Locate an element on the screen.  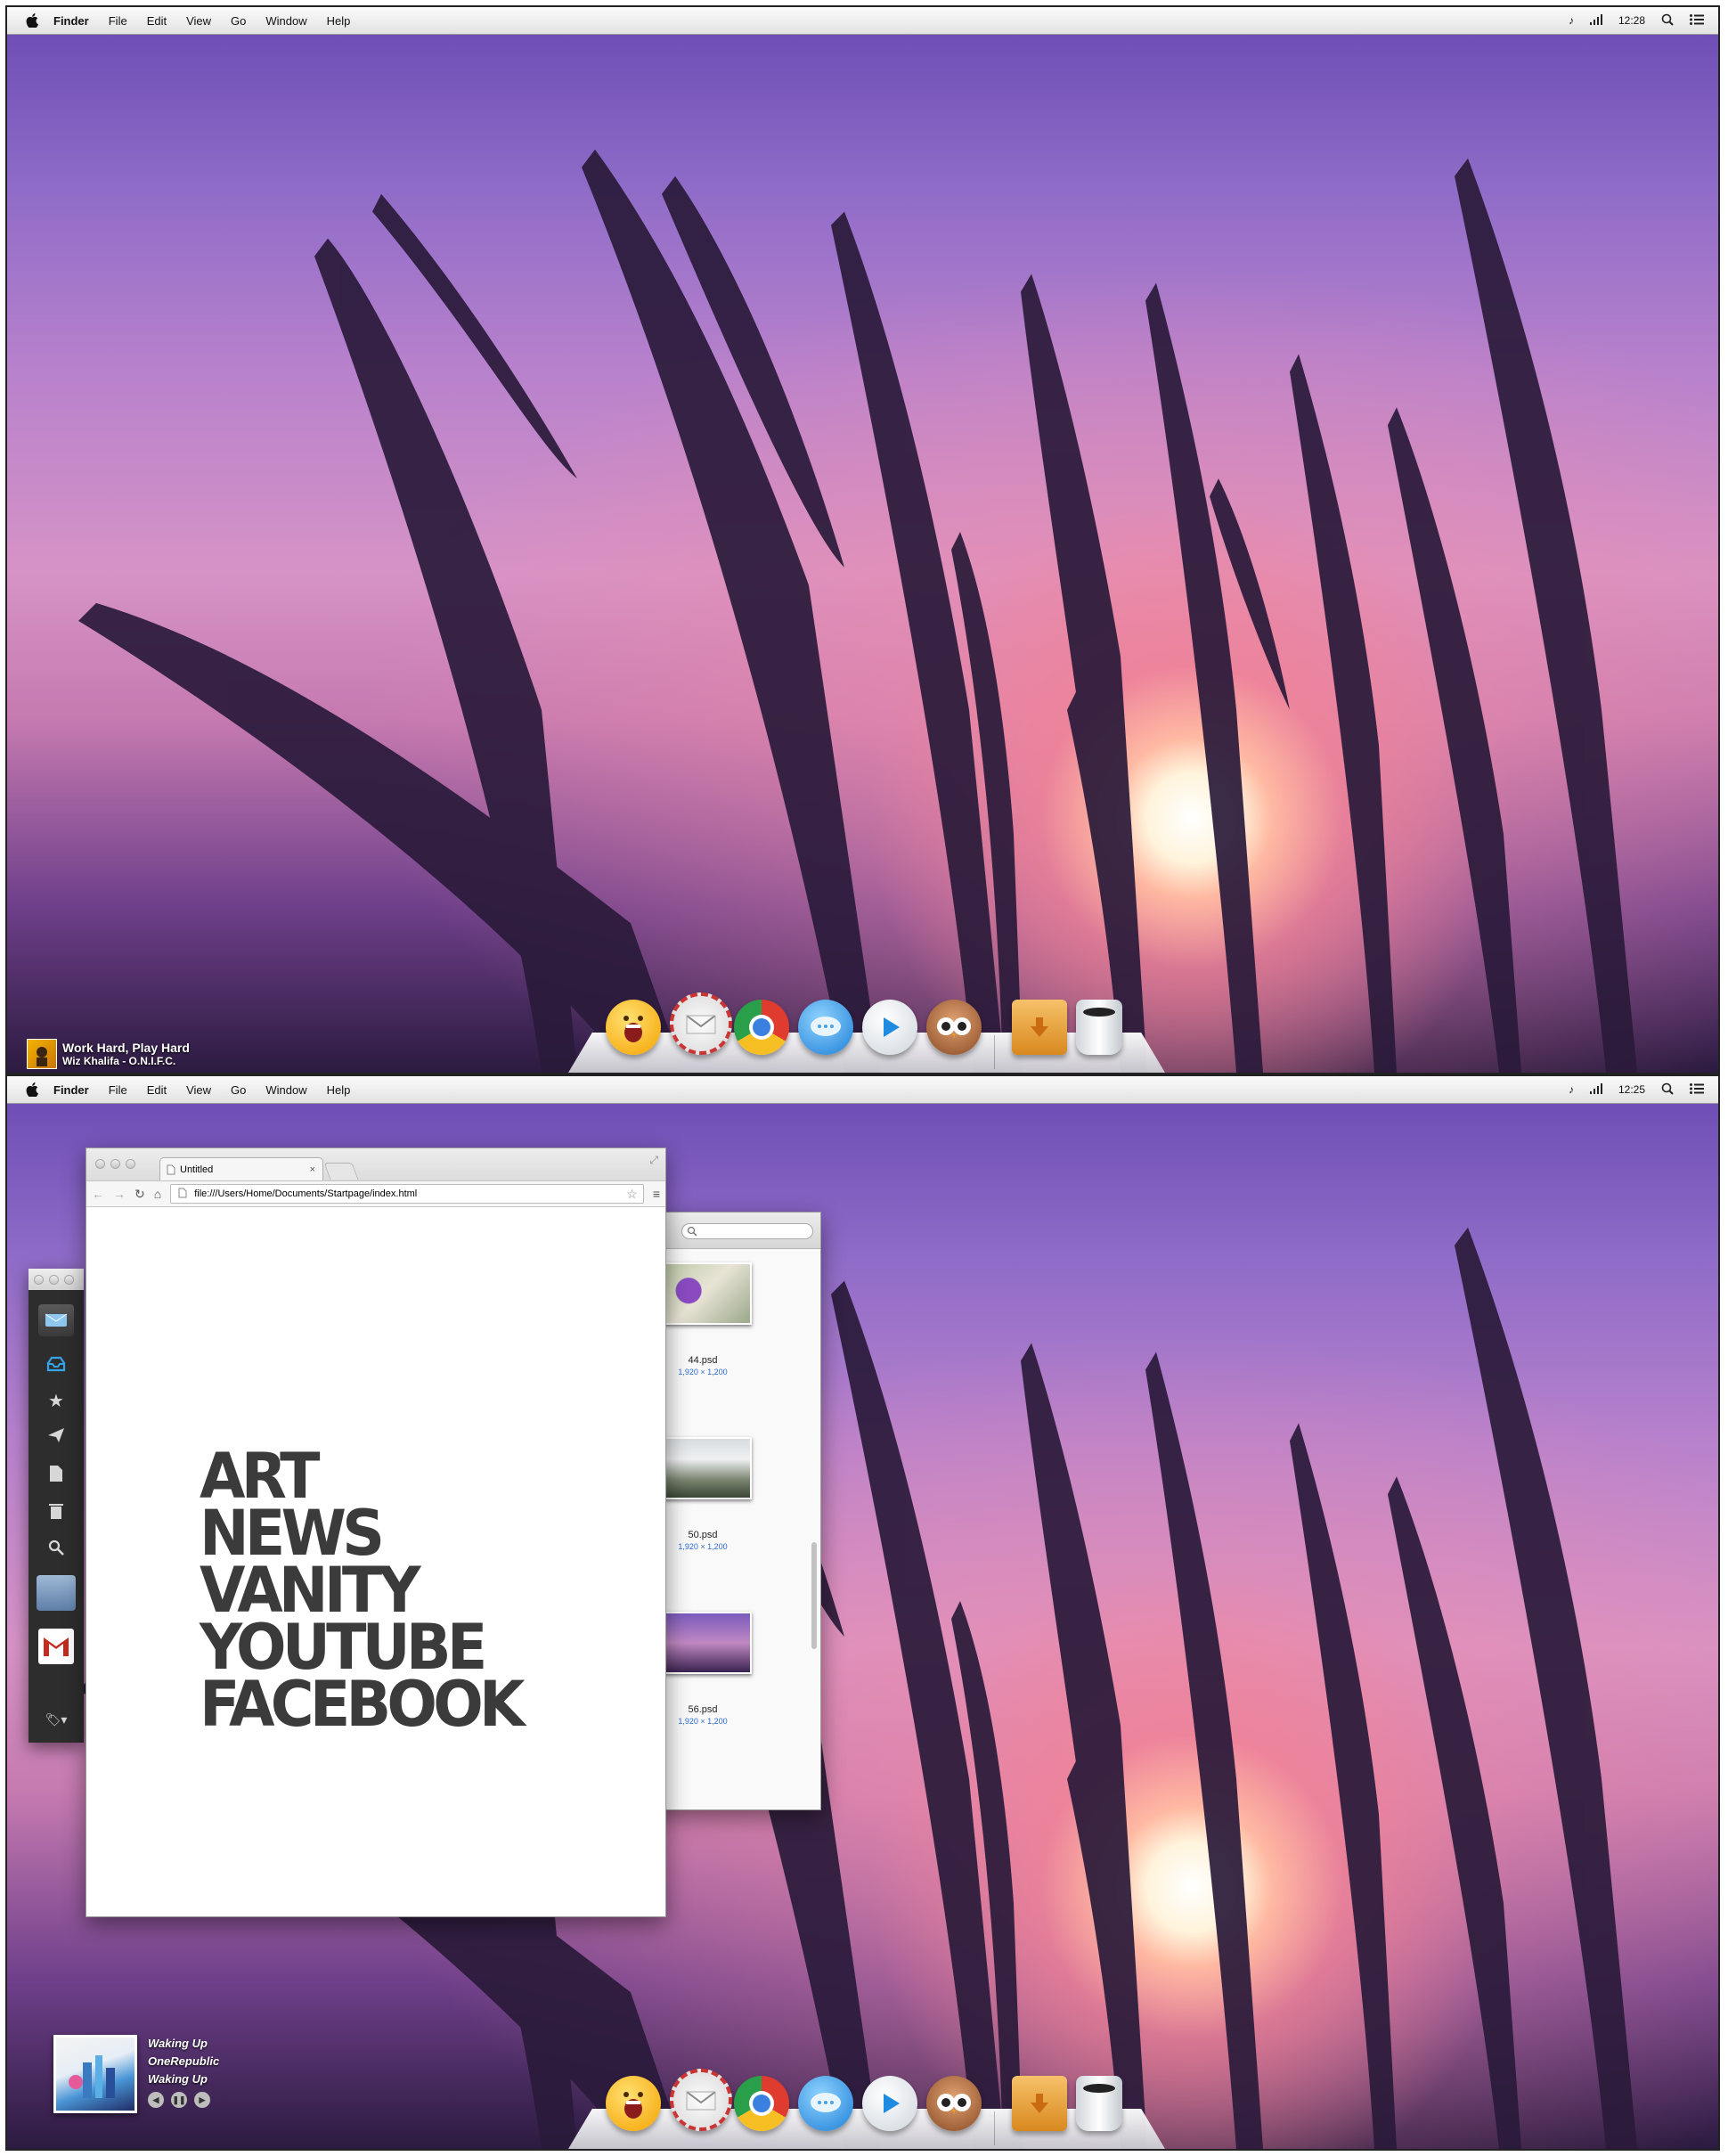
forward-arrow-icon: → is located at coordinates (119, 1194).